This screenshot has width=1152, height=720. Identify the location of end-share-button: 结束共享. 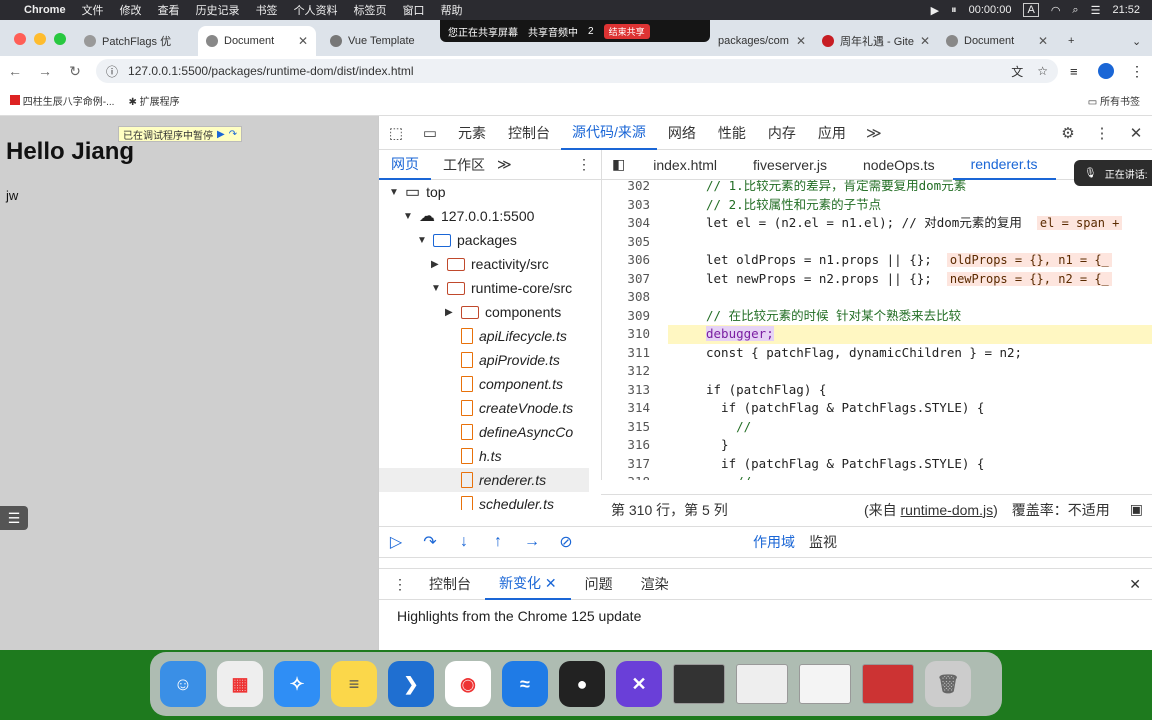
(626, 31).